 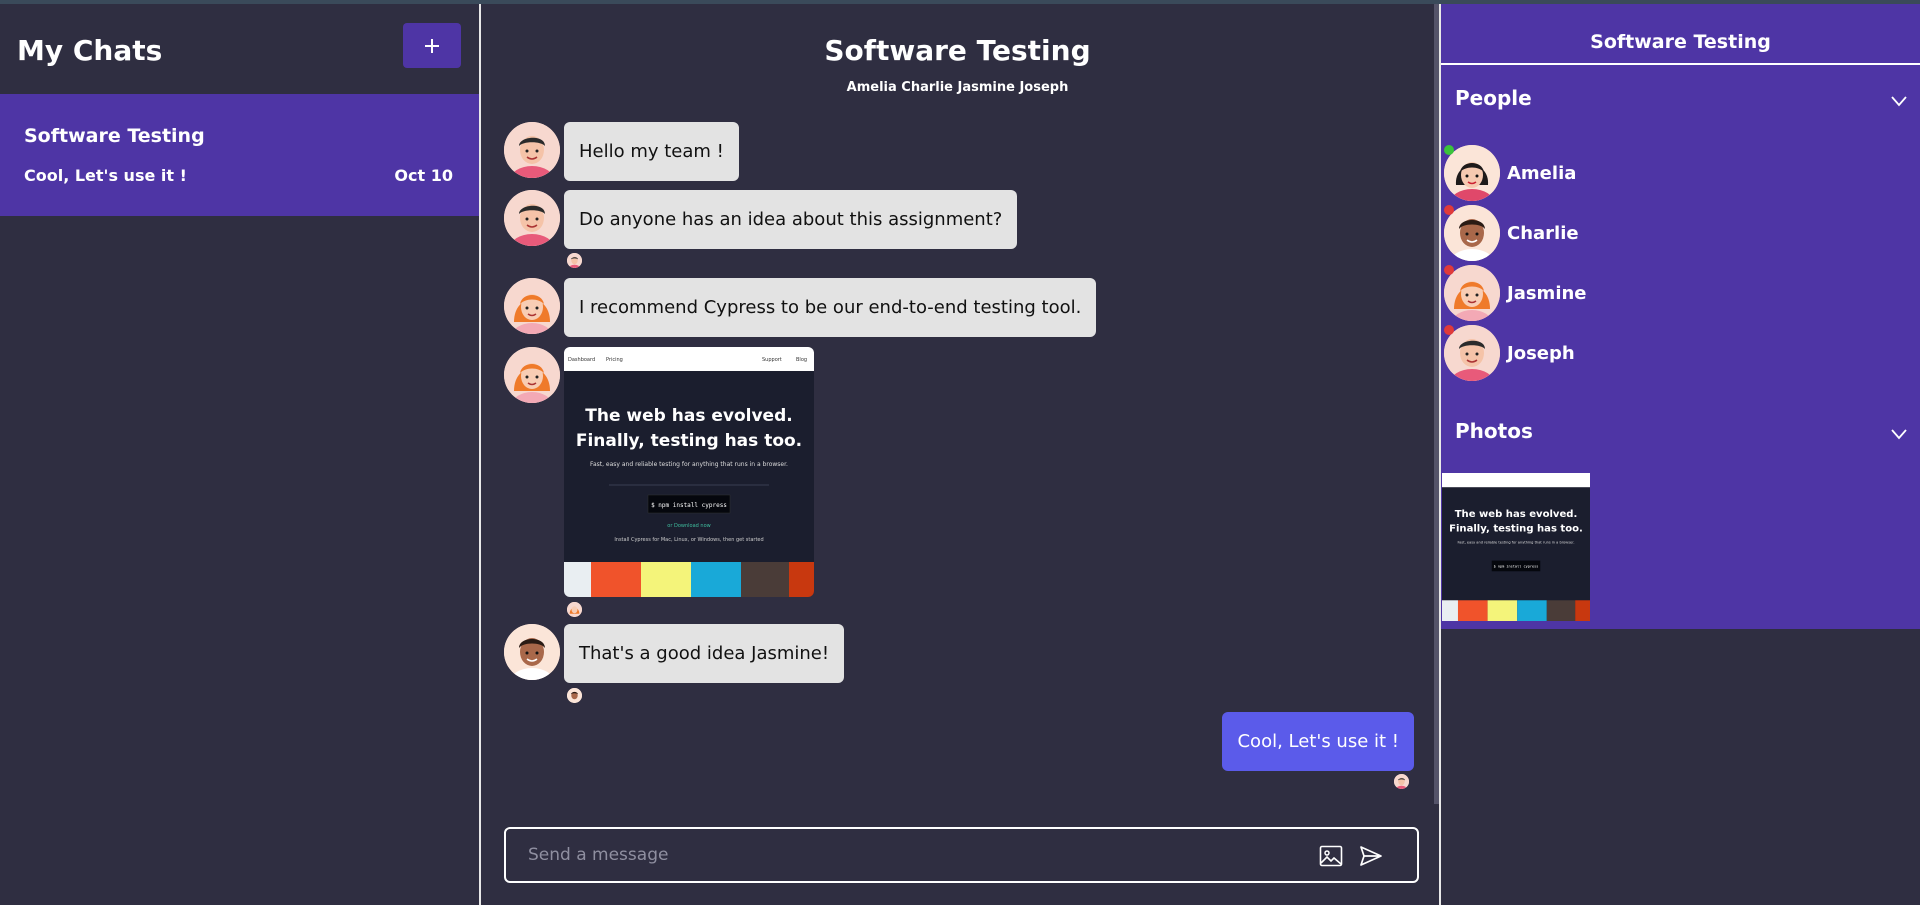 What do you see at coordinates (801, 360) in the screenshot?
I see `image-nav-item: Blog` at bounding box center [801, 360].